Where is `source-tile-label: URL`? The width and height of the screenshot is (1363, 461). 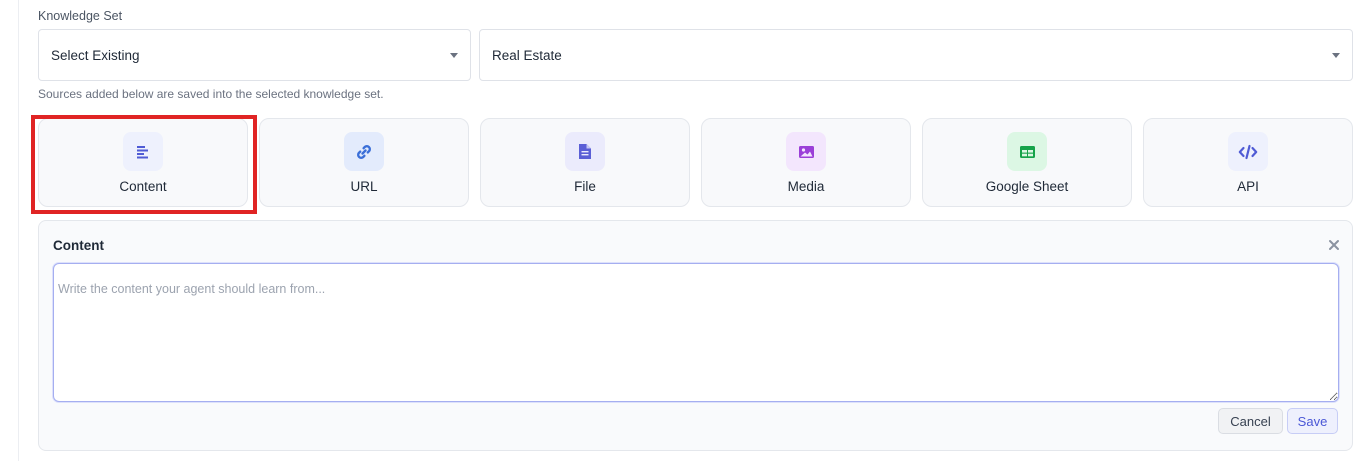
source-tile-label: URL is located at coordinates (364, 186).